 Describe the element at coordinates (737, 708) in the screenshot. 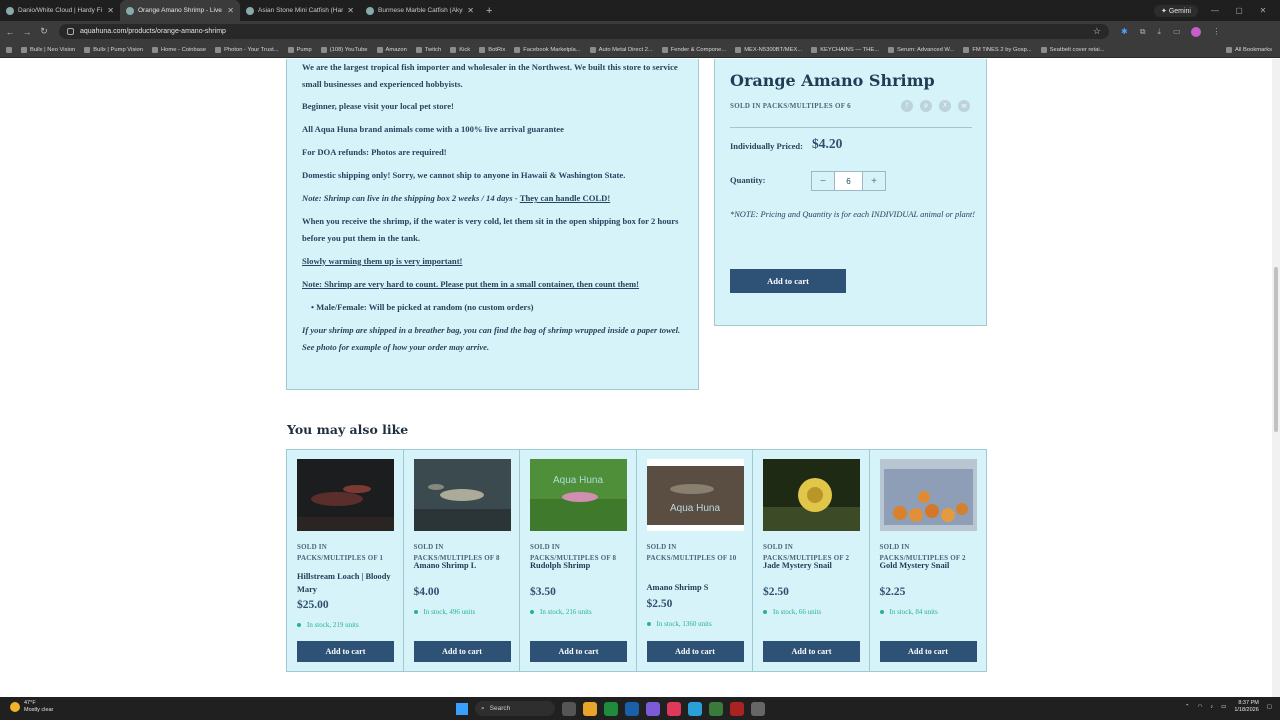

I see `app-icon` at that location.